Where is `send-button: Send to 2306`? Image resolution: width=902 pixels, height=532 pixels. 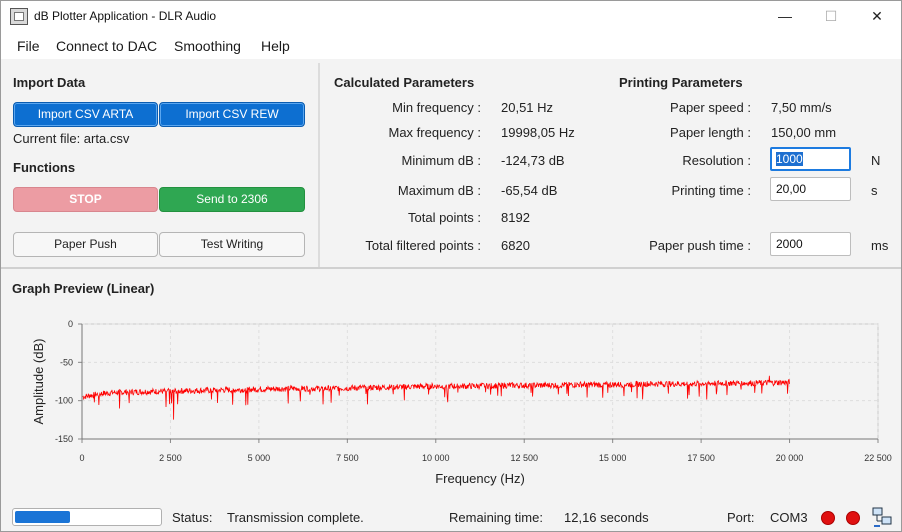 send-button: Send to 2306 is located at coordinates (232, 199).